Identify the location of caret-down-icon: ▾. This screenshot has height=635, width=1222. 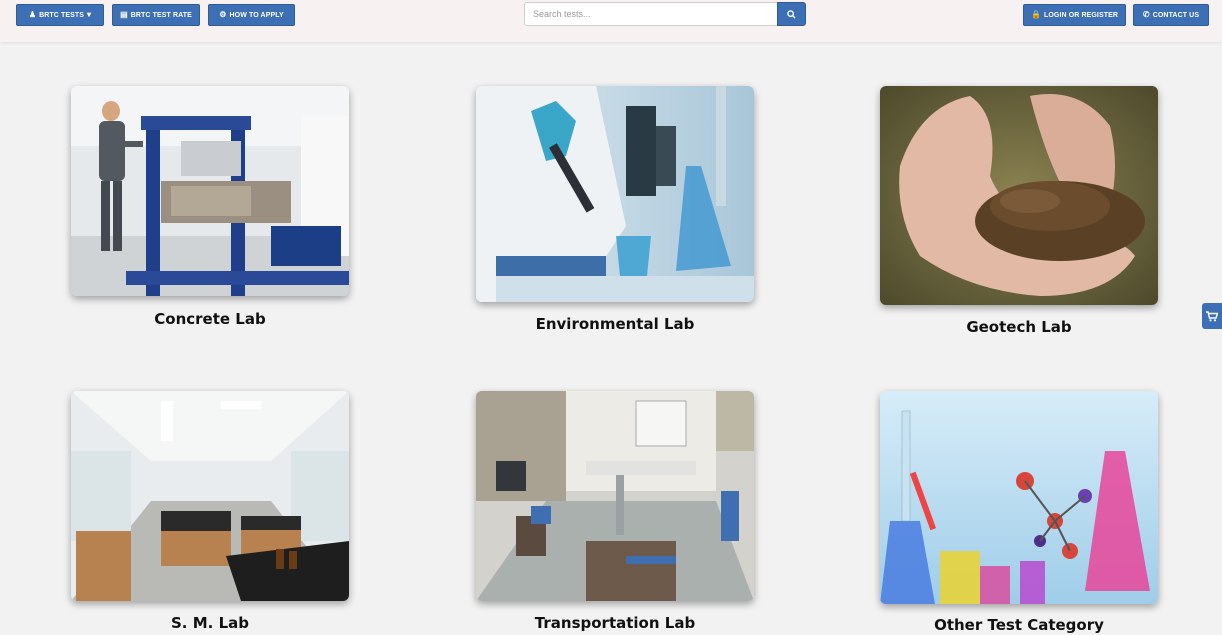
(89, 14).